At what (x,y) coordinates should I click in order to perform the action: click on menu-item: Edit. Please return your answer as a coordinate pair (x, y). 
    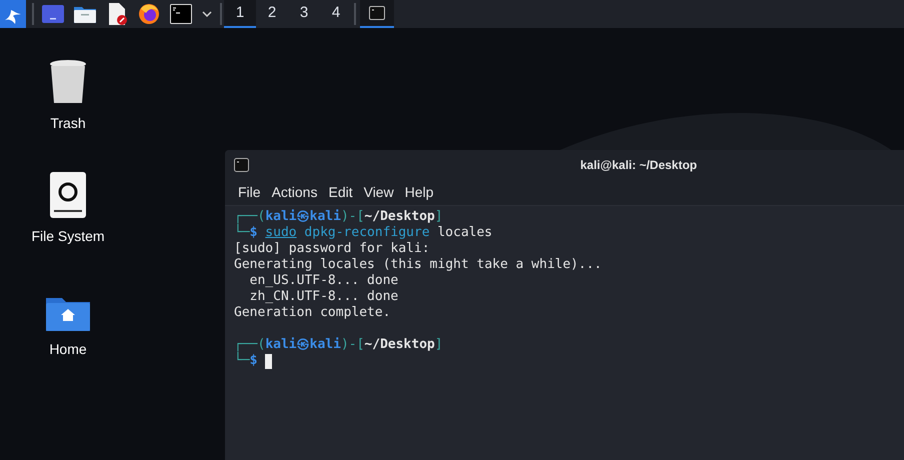
    Looking at the image, I should click on (340, 192).